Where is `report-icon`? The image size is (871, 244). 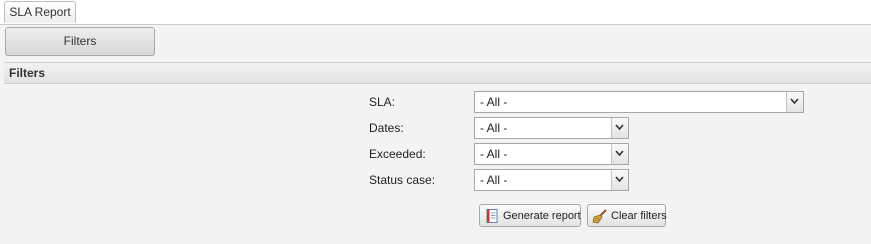
report-icon is located at coordinates (492, 216).